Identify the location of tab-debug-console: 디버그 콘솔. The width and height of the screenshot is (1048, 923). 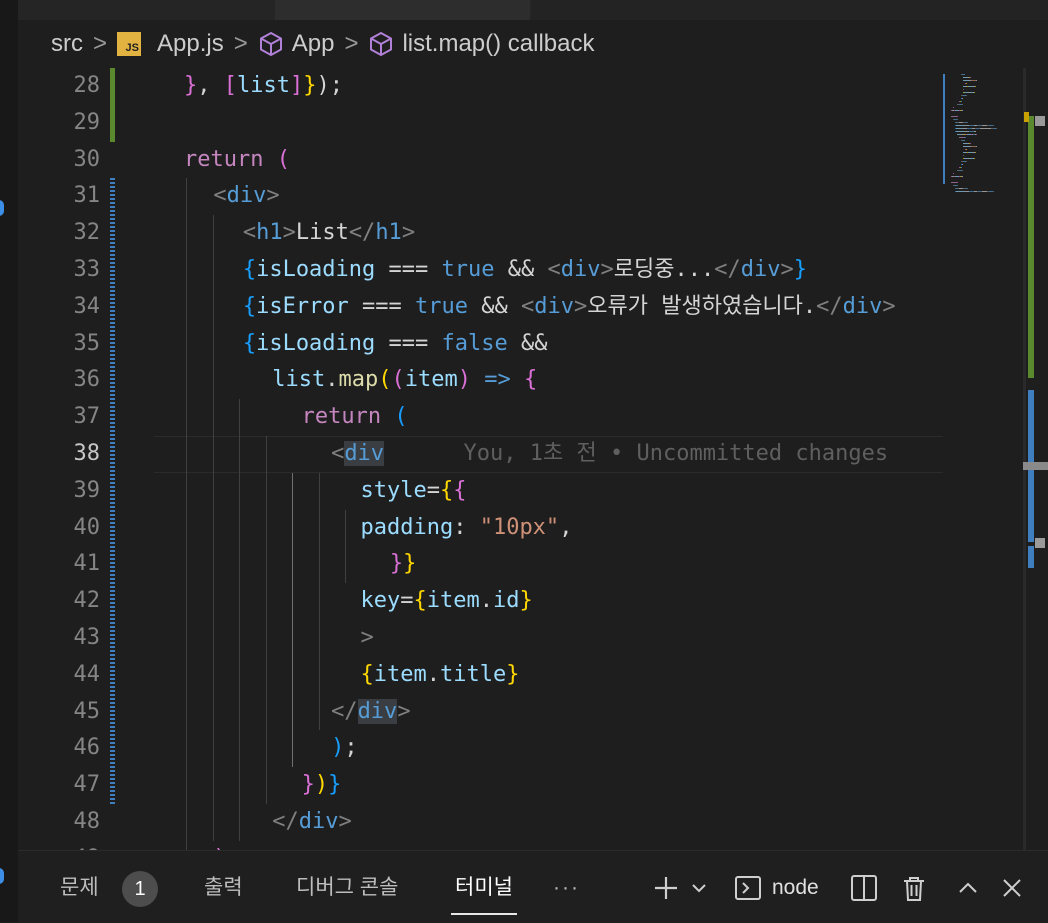
(347, 888).